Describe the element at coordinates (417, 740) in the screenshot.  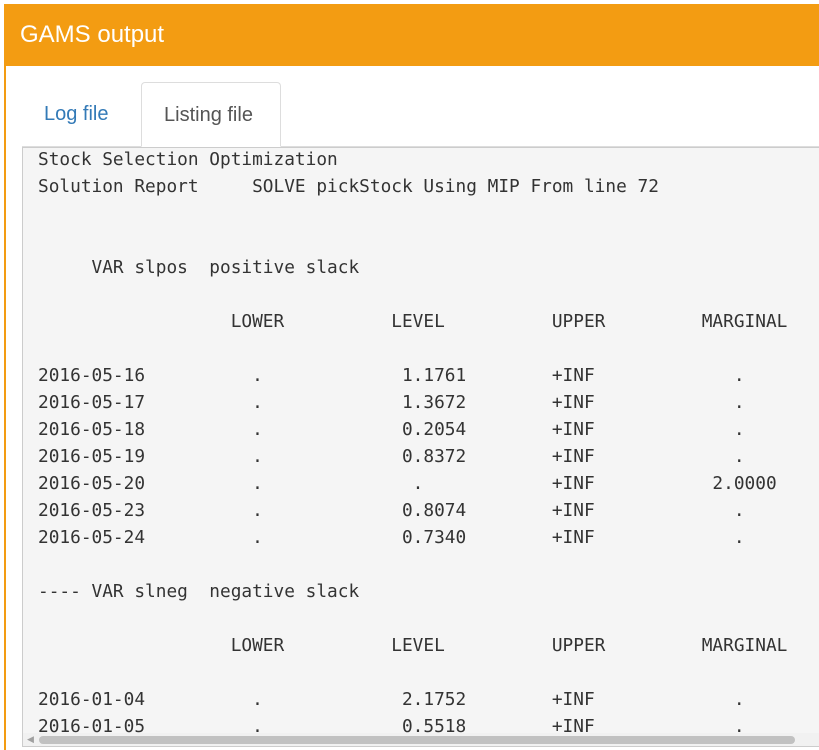
I see `scrollbar-thumb` at that location.